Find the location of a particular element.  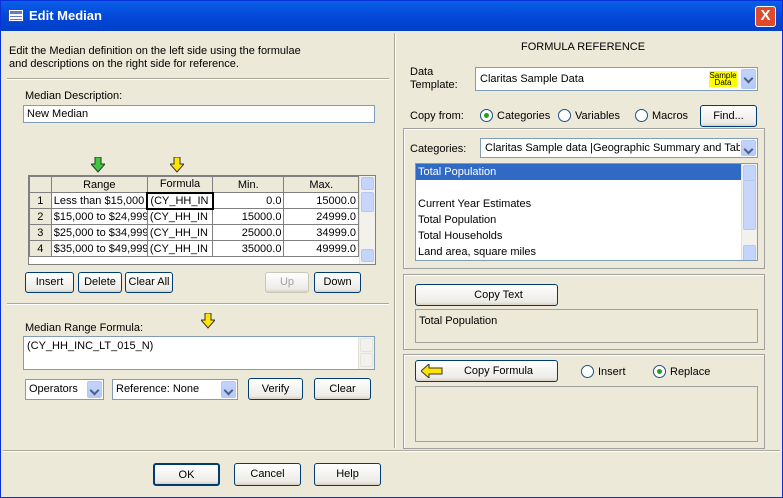

list-scrollbar is located at coordinates (749, 212).